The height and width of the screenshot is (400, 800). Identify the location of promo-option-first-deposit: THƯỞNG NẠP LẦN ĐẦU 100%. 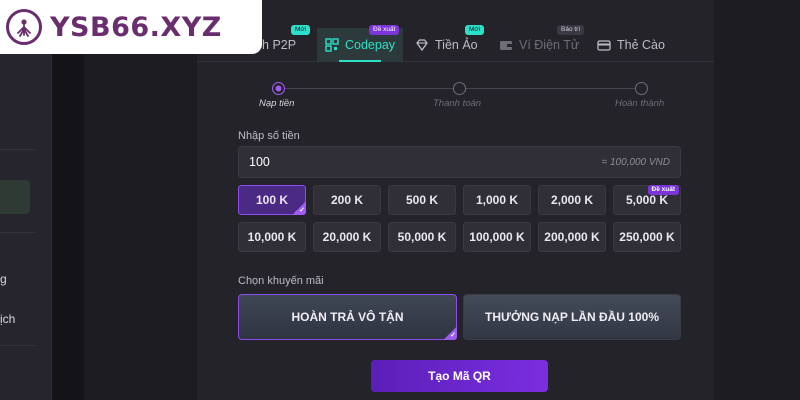
(572, 317).